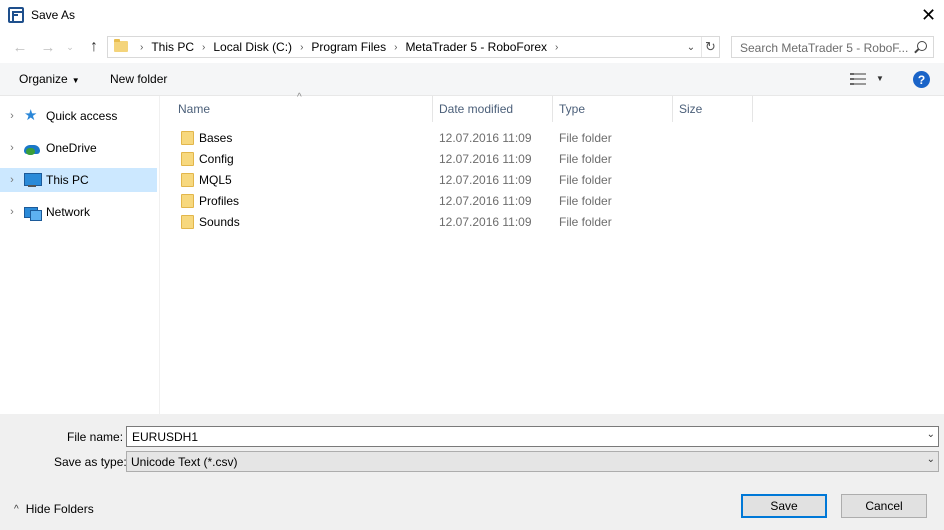 The width and height of the screenshot is (944, 530). What do you see at coordinates (552, 221) in the screenshot?
I see `file-row: Sounds 12.07.2016 11:09 File folder` at bounding box center [552, 221].